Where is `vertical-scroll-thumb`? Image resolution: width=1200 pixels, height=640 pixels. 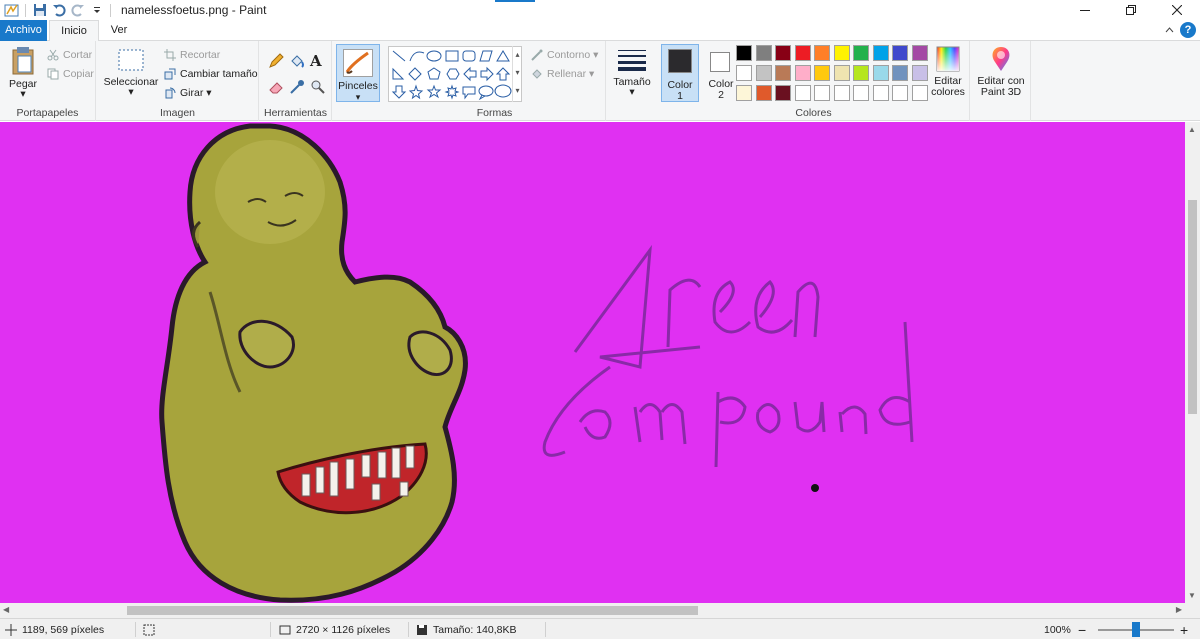
vertical-scroll-thumb is located at coordinates (1192, 307).